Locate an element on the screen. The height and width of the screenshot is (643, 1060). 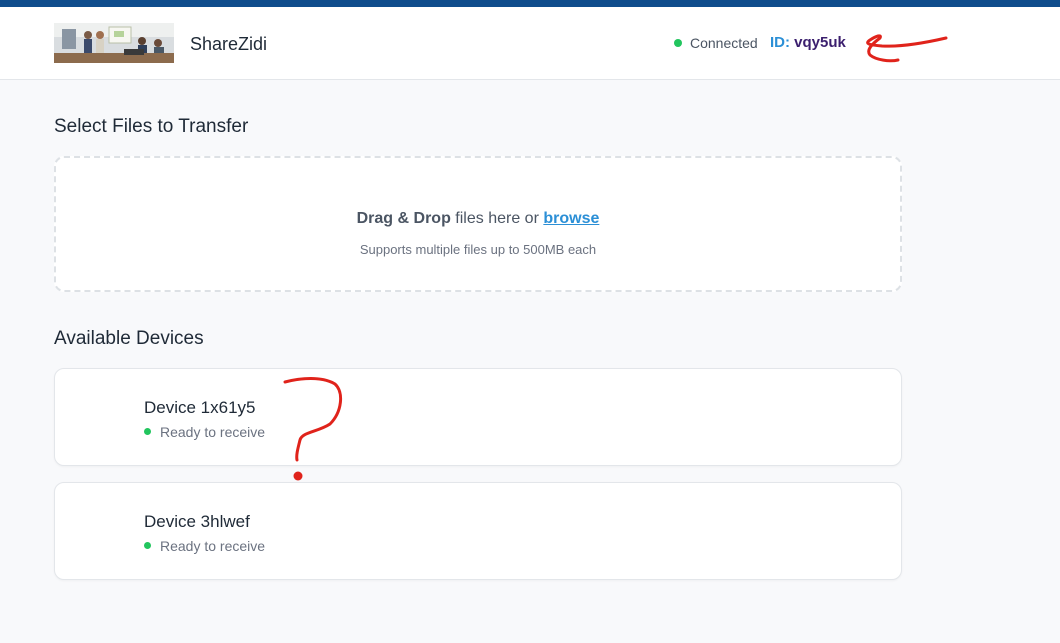
drag-drop-label: Drag & Drop is located at coordinates (403, 218).